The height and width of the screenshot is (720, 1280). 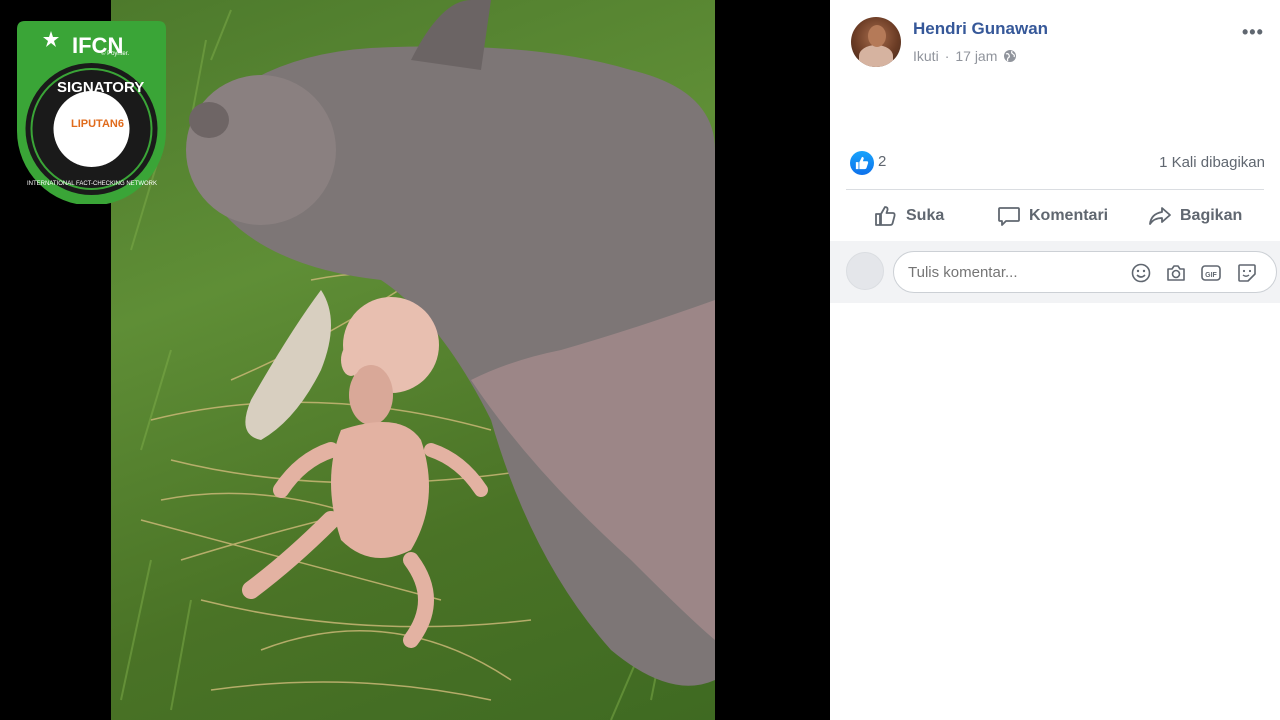 What do you see at coordinates (1176, 273) in the screenshot?
I see `camera-icon` at bounding box center [1176, 273].